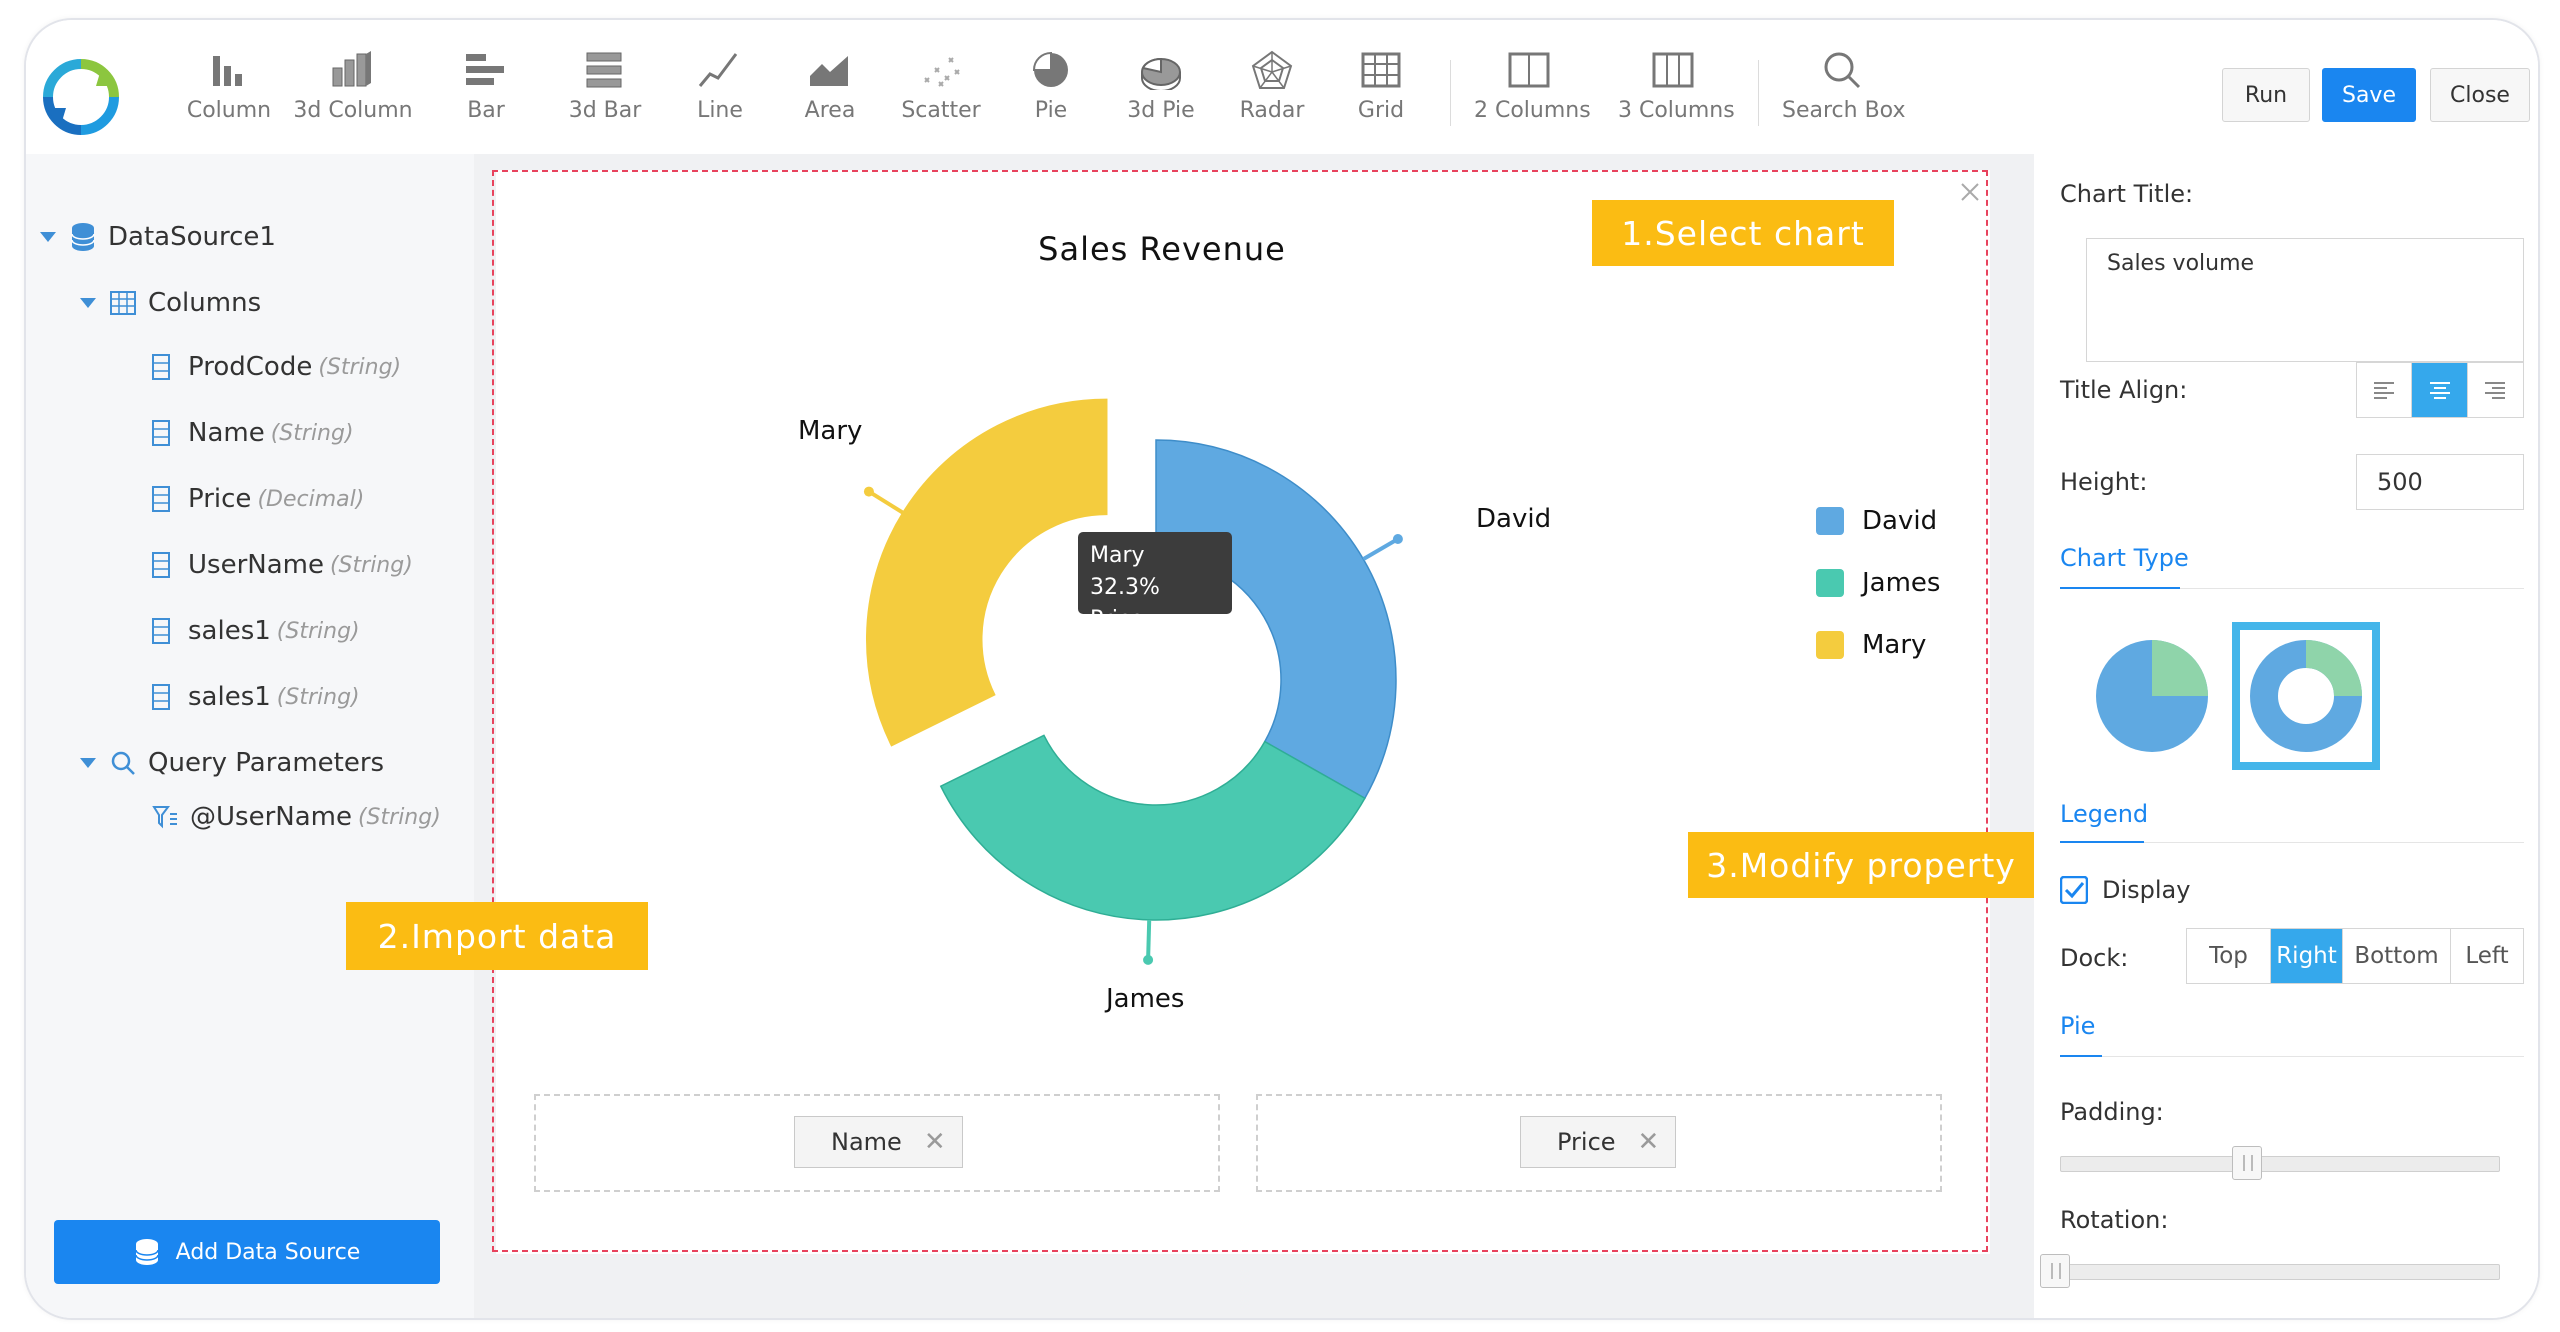  Describe the element at coordinates (1145, 999) in the screenshot. I see `slice-label-james: James` at that location.